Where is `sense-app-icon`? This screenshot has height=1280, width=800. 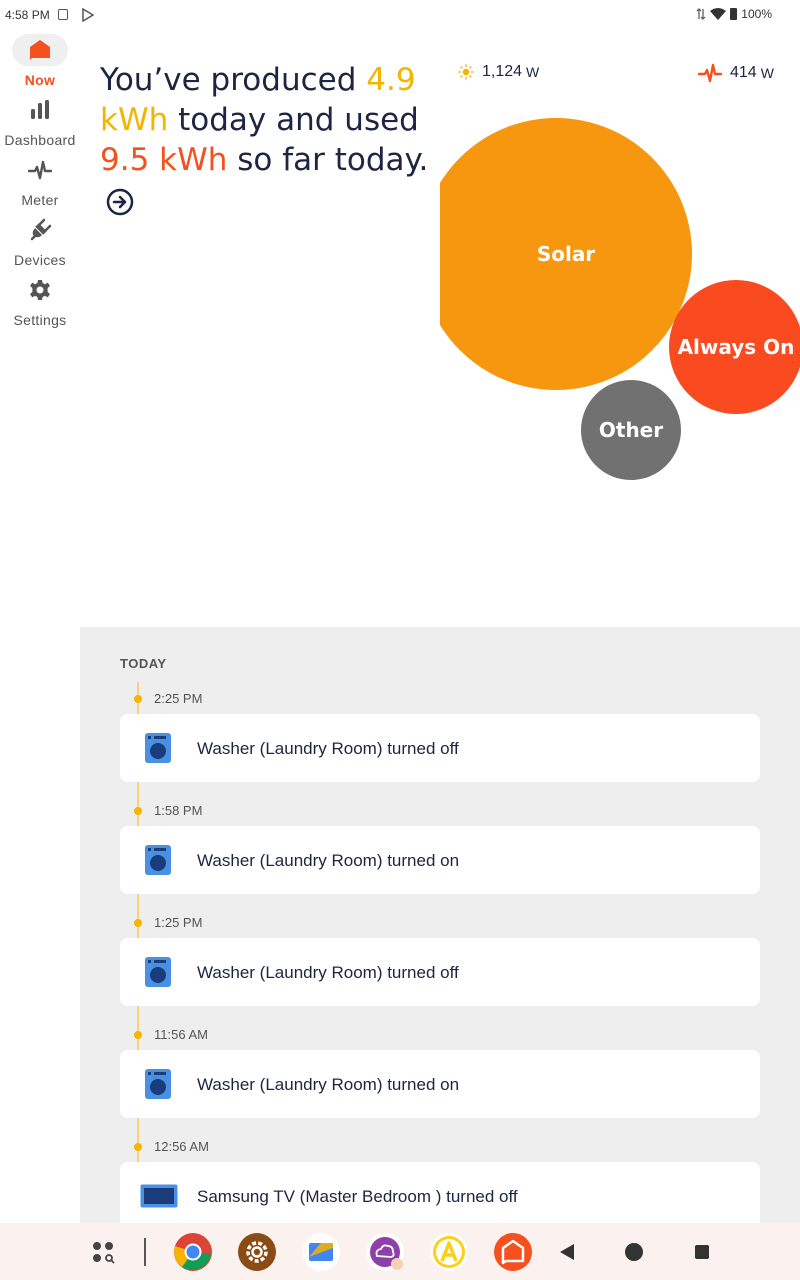
sense-app-icon is located at coordinates (513, 1252).